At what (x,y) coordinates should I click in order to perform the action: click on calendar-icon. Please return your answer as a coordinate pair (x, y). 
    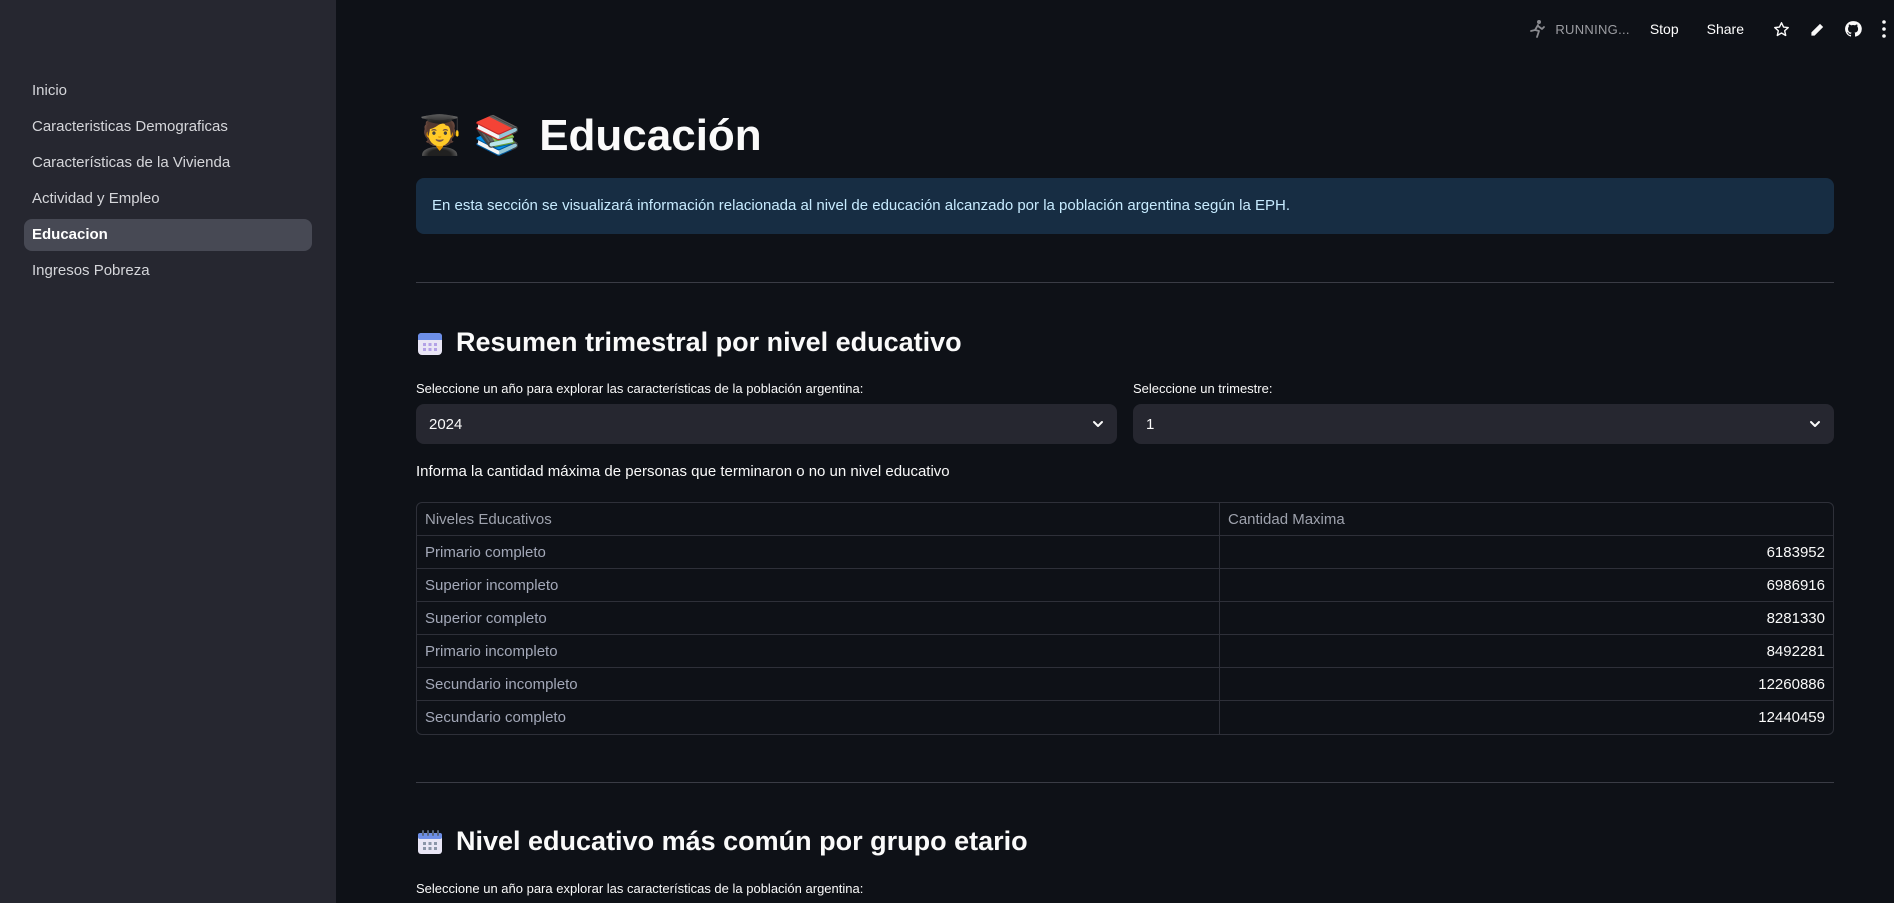
    Looking at the image, I should click on (430, 343).